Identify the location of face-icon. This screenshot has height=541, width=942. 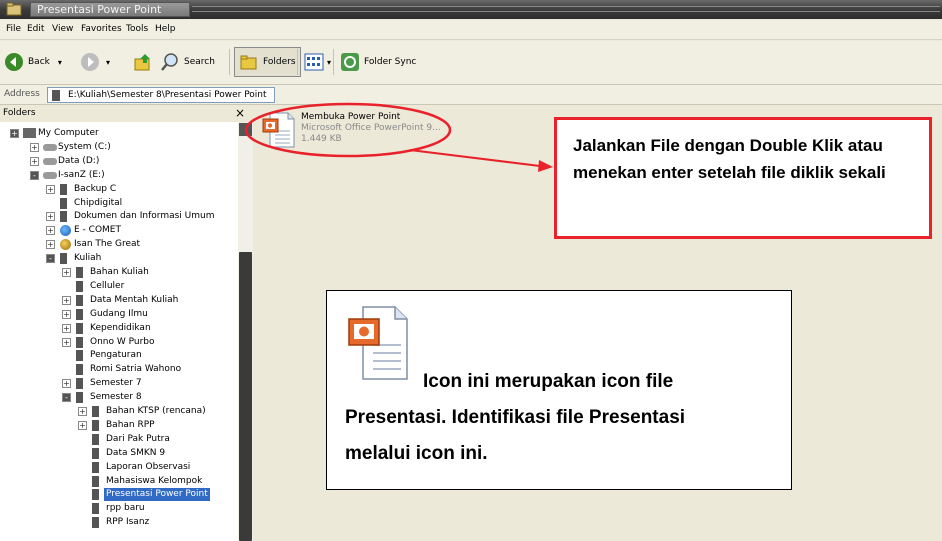
(65, 245).